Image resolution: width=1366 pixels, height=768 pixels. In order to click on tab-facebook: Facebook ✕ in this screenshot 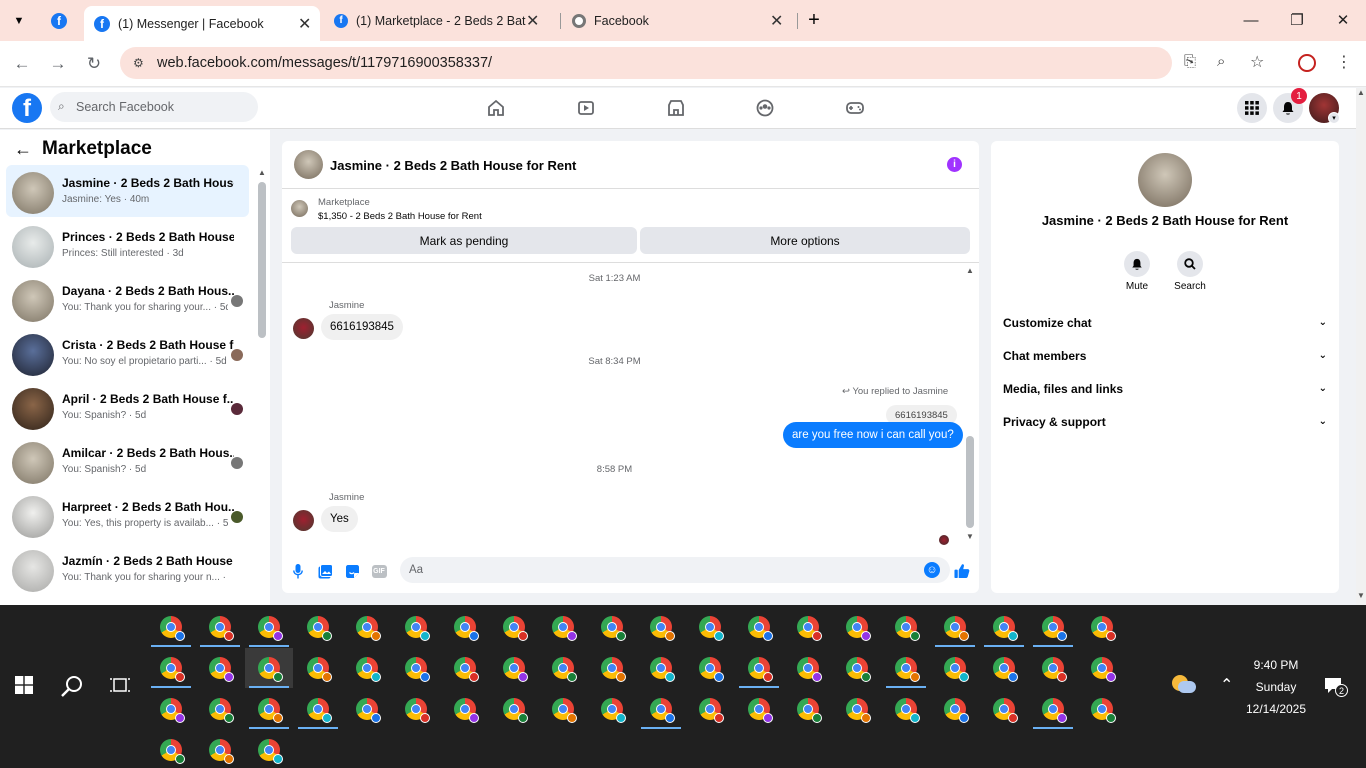, I will do `click(680, 20)`.